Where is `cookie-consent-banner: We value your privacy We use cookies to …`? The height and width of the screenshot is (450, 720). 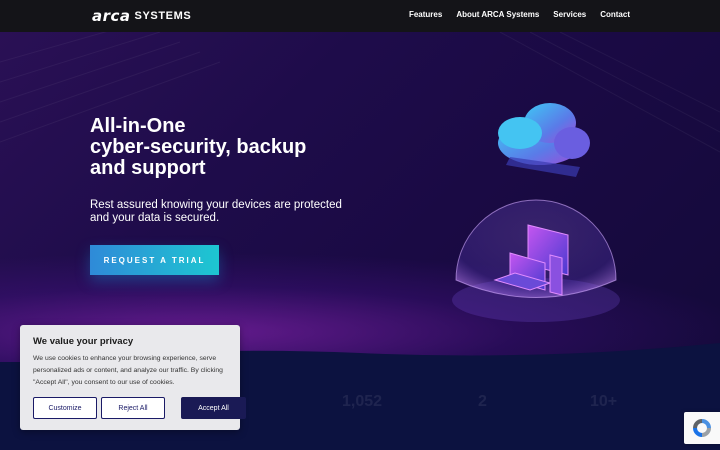 cookie-consent-banner: We value your privacy We use cookies to … is located at coordinates (133, 377).